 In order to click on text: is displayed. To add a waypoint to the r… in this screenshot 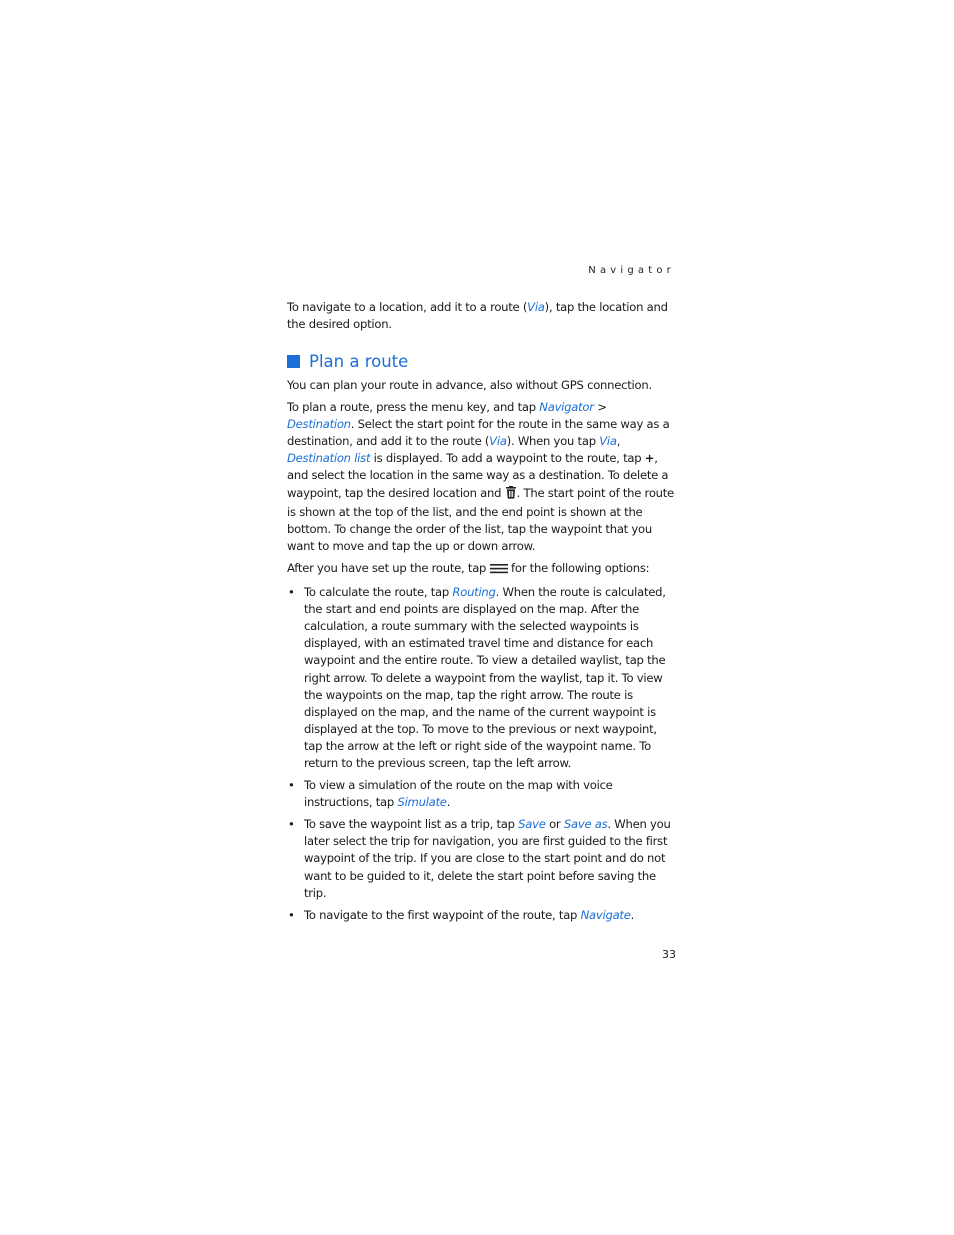, I will do `click(507, 458)`.